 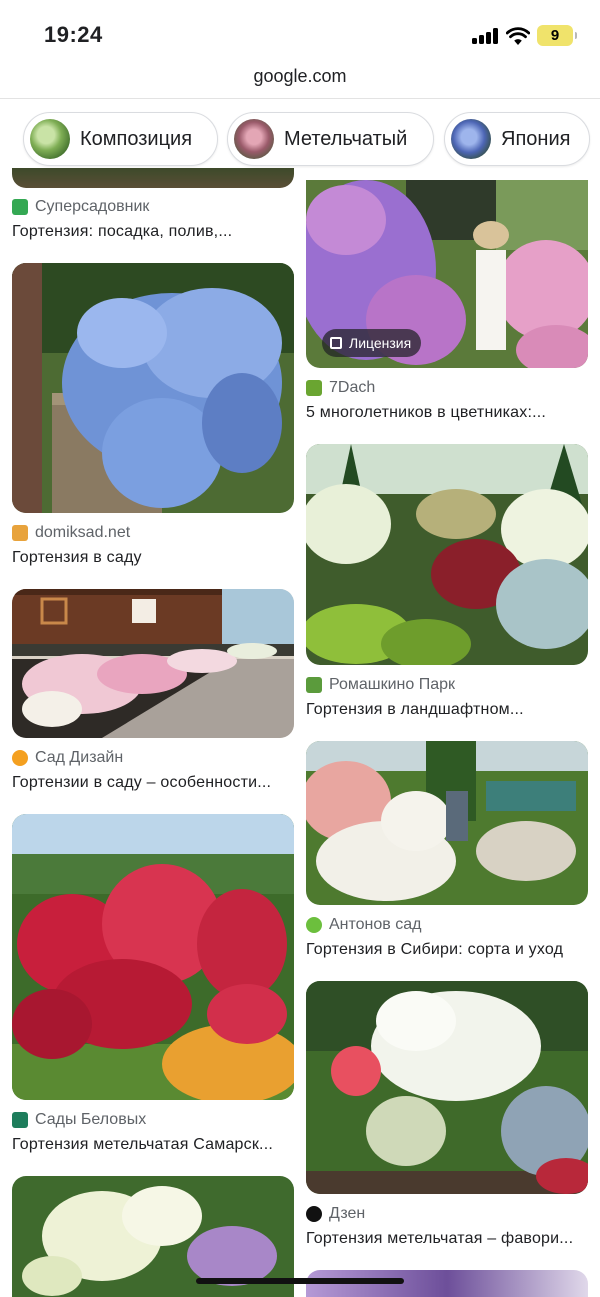 I want to click on image-icon, so click(x=336, y=343).